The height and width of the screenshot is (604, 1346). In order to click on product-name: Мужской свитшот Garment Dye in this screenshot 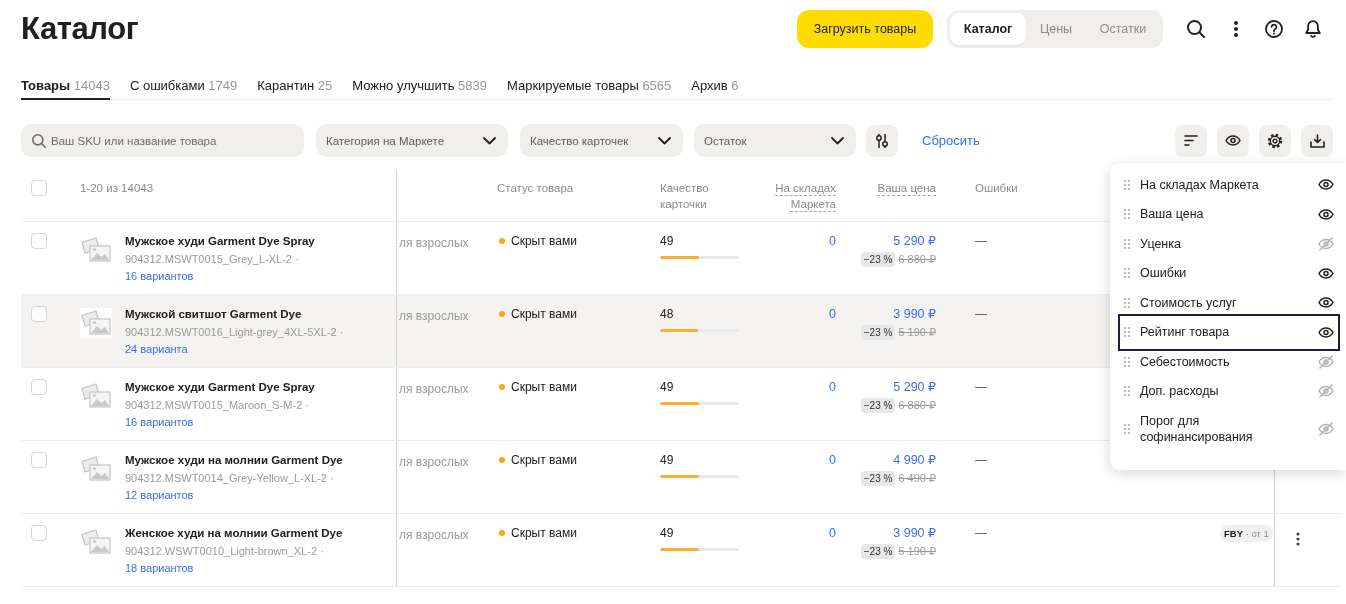, I will do `click(213, 314)`.